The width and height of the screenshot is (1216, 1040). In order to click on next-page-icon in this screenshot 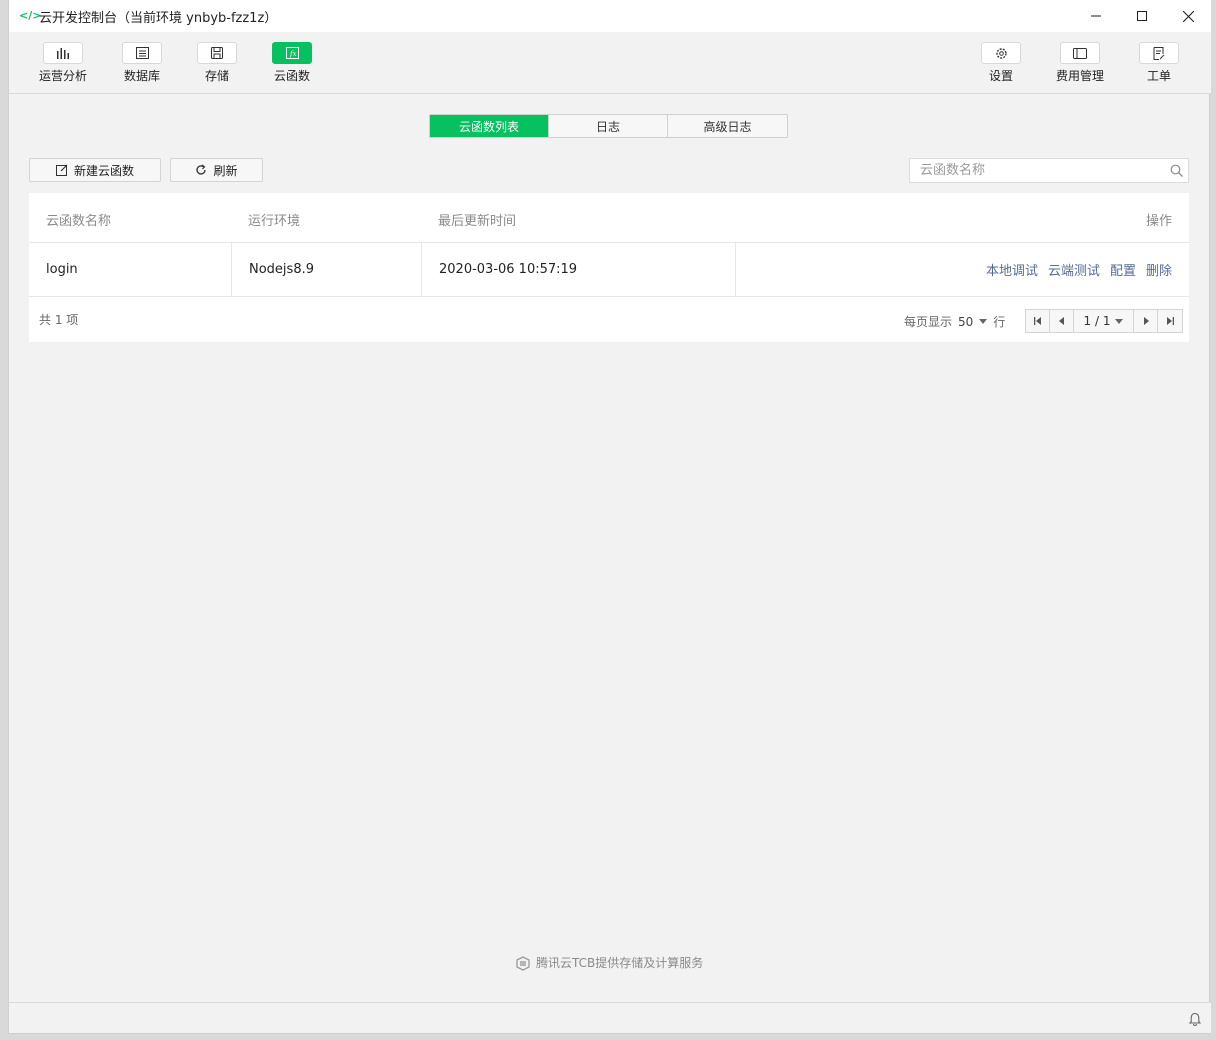, I will do `click(1146, 321)`.